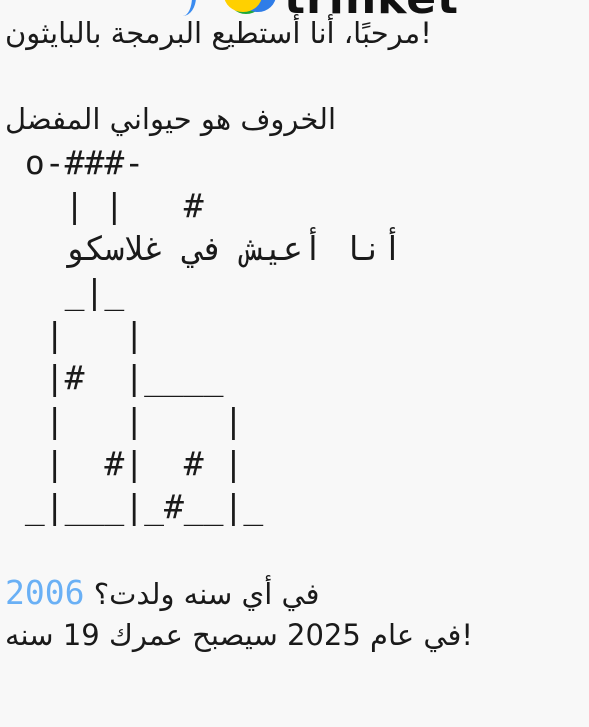  What do you see at coordinates (65, 291) in the screenshot?
I see `ascii-art-line: _|_` at bounding box center [65, 291].